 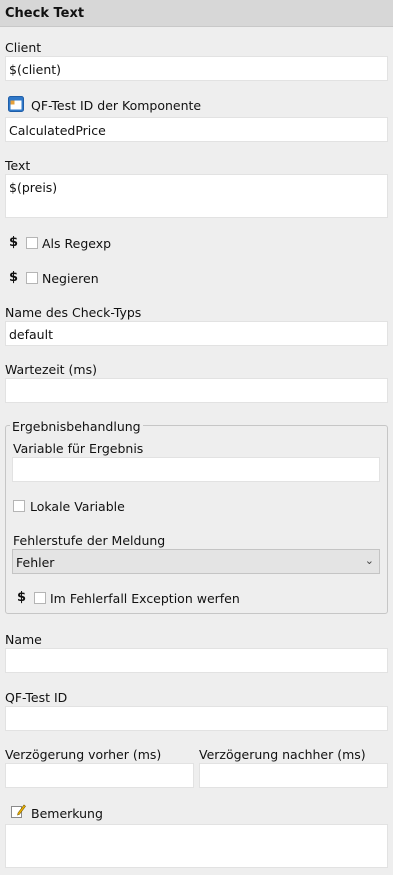 What do you see at coordinates (23, 47) in the screenshot?
I see `client-label: Client` at bounding box center [23, 47].